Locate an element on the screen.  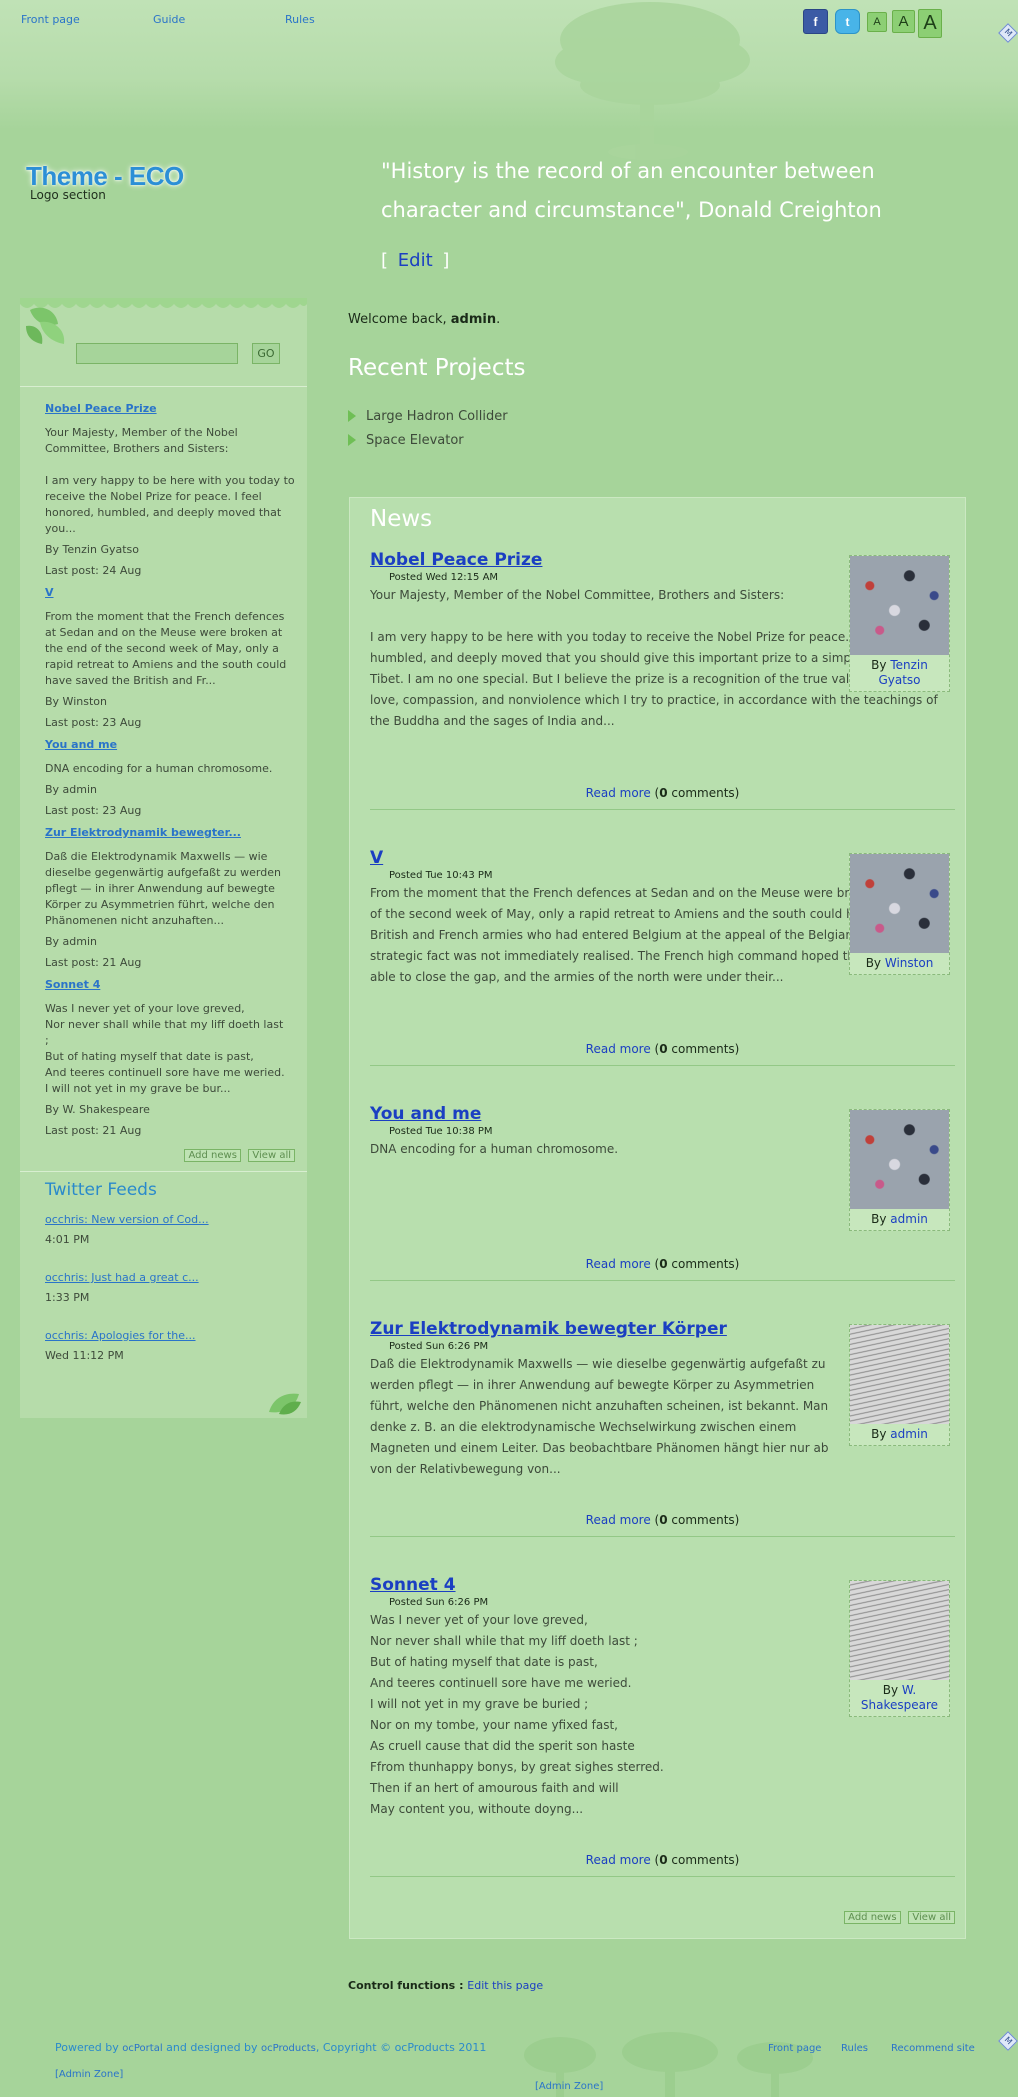
edit-link: Edit is located at coordinates (415, 260).